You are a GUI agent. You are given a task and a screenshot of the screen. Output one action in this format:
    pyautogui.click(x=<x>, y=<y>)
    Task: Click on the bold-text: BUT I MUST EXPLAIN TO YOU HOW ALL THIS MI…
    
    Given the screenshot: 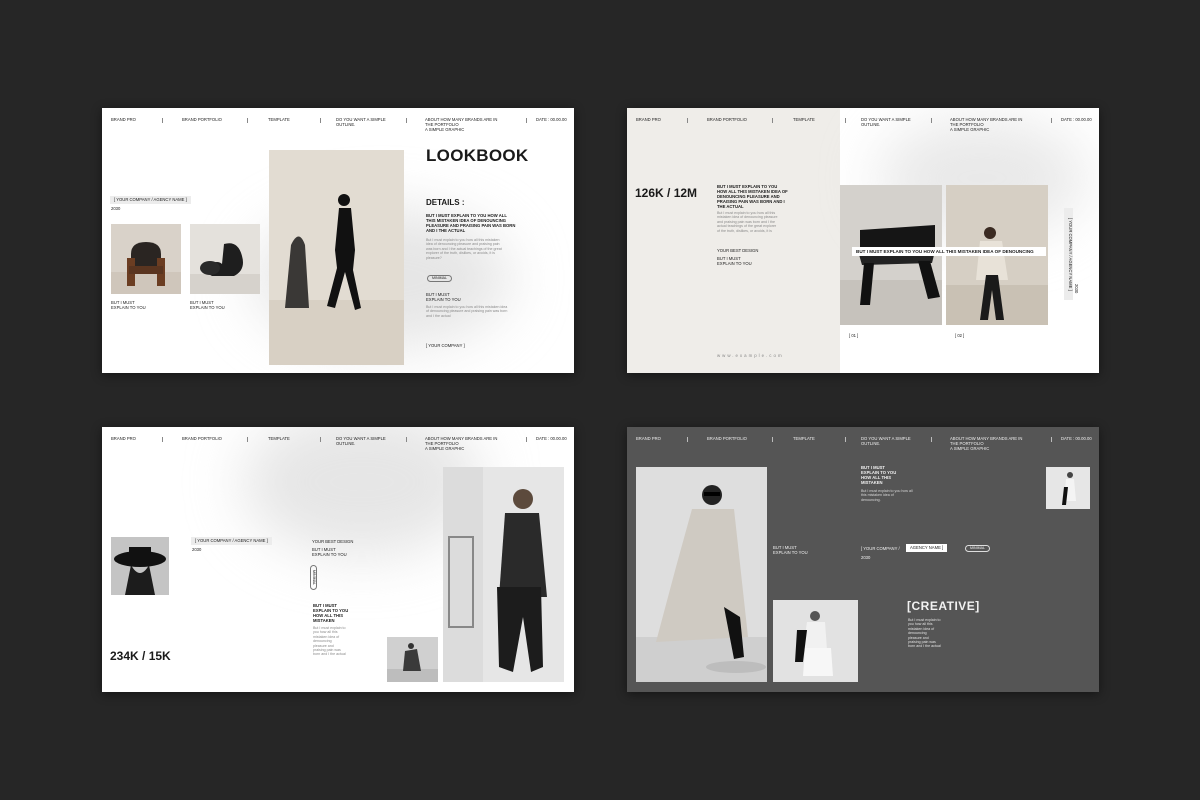 What is the action you would take?
    pyautogui.click(x=752, y=196)
    